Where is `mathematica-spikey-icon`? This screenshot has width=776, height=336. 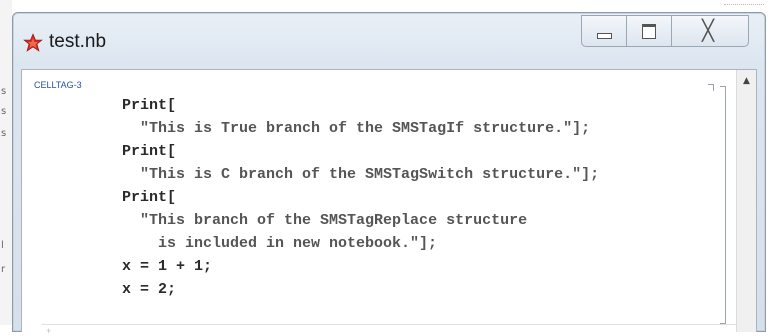
mathematica-spikey-icon is located at coordinates (33, 43).